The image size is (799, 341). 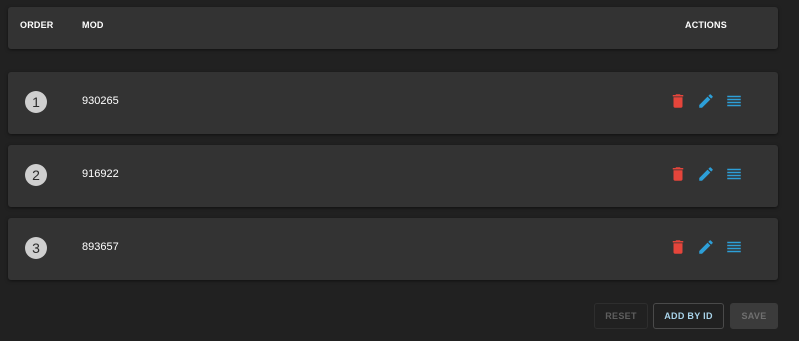 What do you see at coordinates (36, 175) in the screenshot?
I see `order-badge: 2` at bounding box center [36, 175].